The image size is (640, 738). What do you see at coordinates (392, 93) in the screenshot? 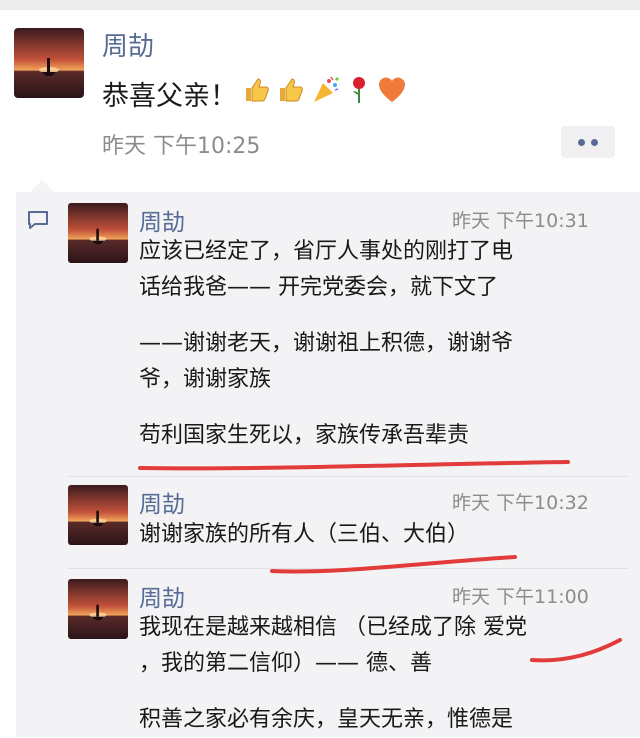
I see `heart-icon` at bounding box center [392, 93].